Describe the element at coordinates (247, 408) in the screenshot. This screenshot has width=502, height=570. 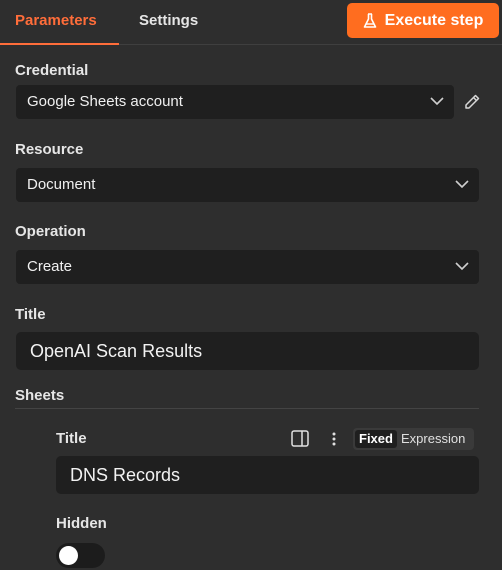
I see `sheets-divider` at that location.